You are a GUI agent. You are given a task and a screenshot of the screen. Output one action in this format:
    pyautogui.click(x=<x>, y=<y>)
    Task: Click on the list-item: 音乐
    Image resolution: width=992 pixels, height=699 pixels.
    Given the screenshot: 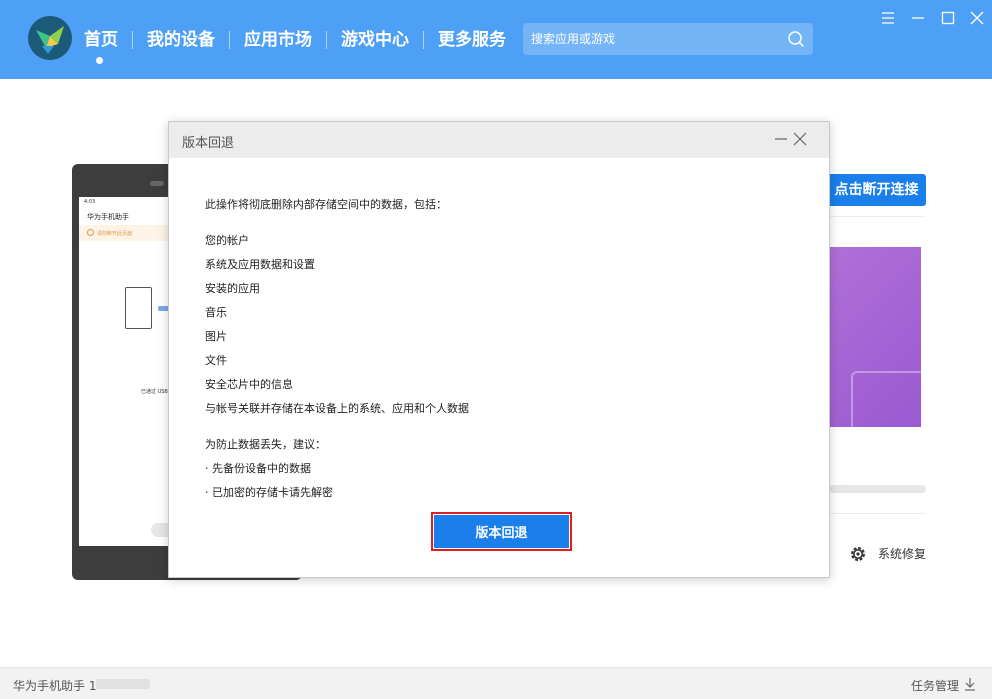 What is the action you would take?
    pyautogui.click(x=216, y=312)
    